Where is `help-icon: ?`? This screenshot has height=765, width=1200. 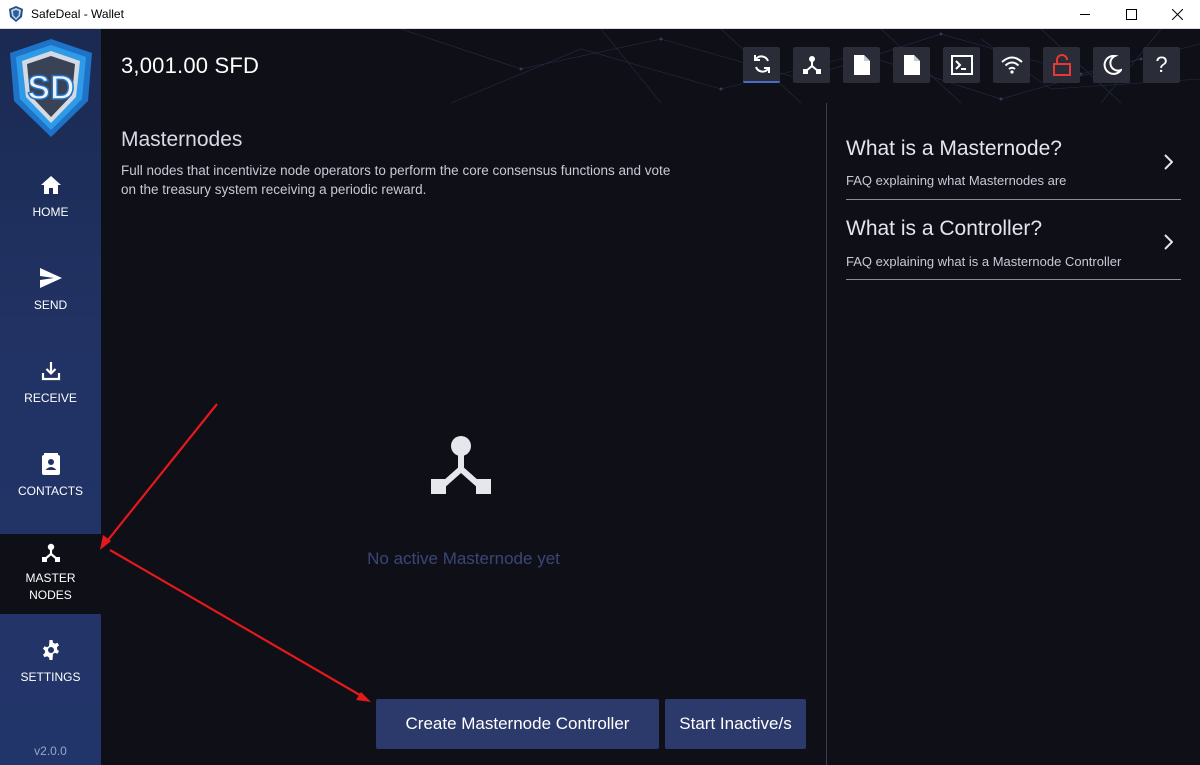 help-icon: ? is located at coordinates (1161, 64).